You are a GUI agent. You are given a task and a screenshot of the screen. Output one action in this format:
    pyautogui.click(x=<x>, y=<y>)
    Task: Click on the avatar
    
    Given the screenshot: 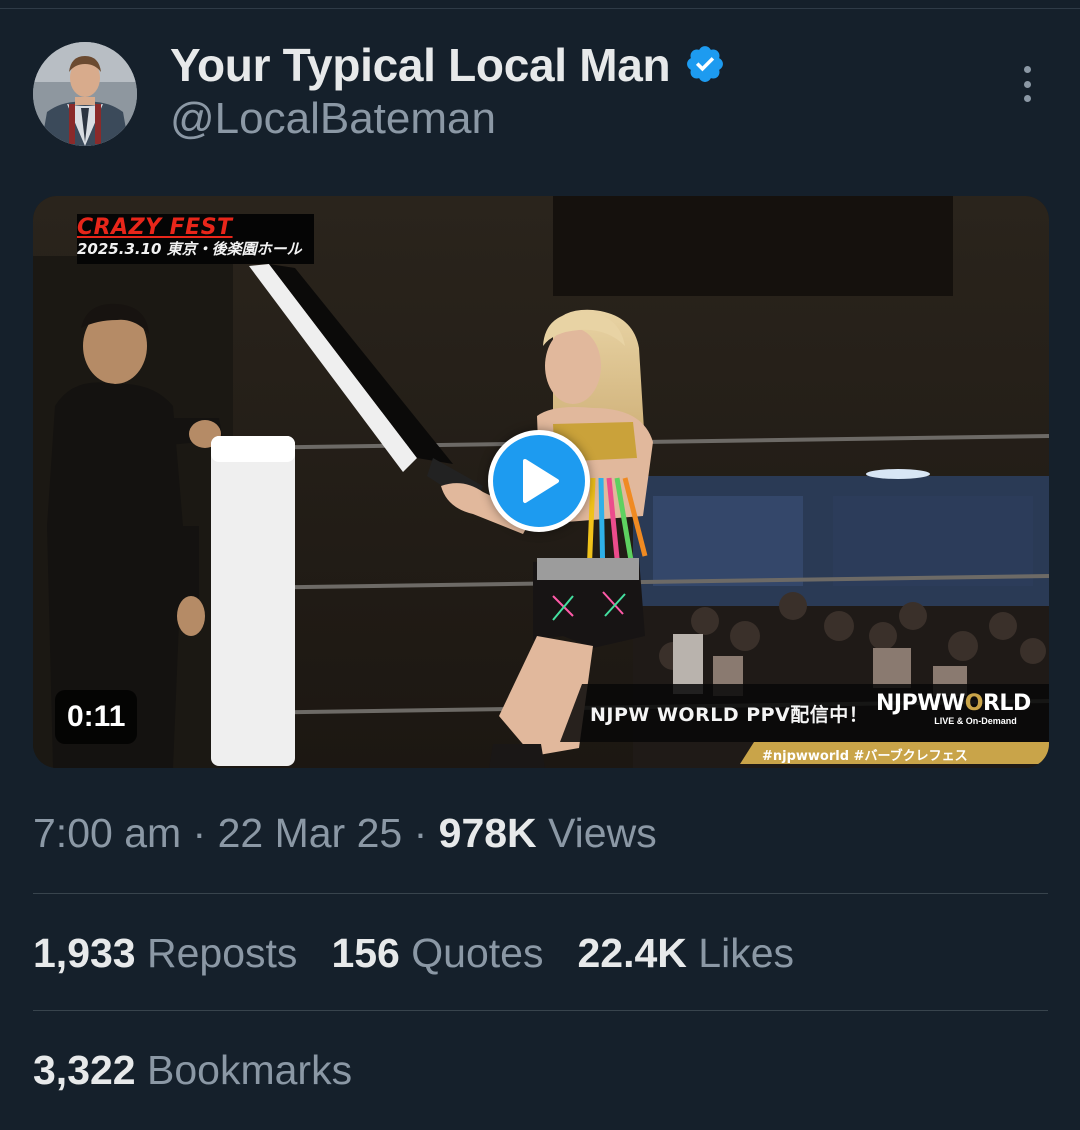 What is the action you would take?
    pyautogui.click(x=85, y=94)
    